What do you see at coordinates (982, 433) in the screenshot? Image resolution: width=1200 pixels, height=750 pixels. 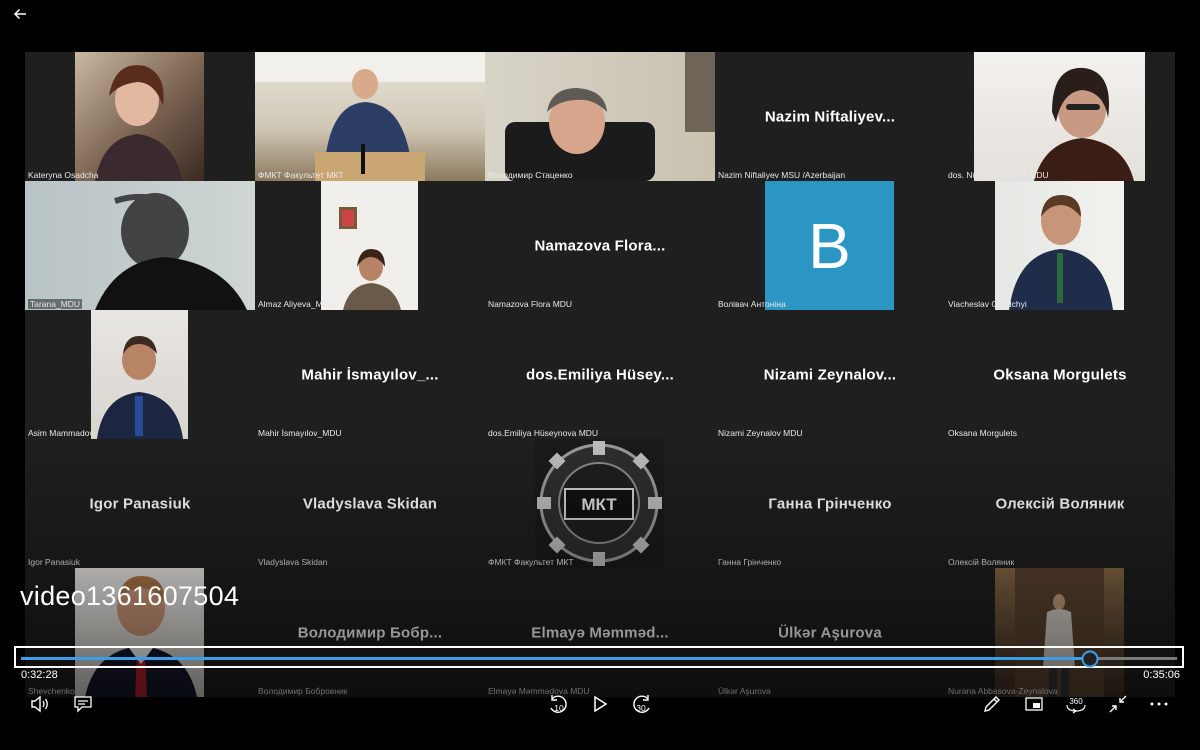 I see `participant-caption: Oksana Morgulets` at bounding box center [982, 433].